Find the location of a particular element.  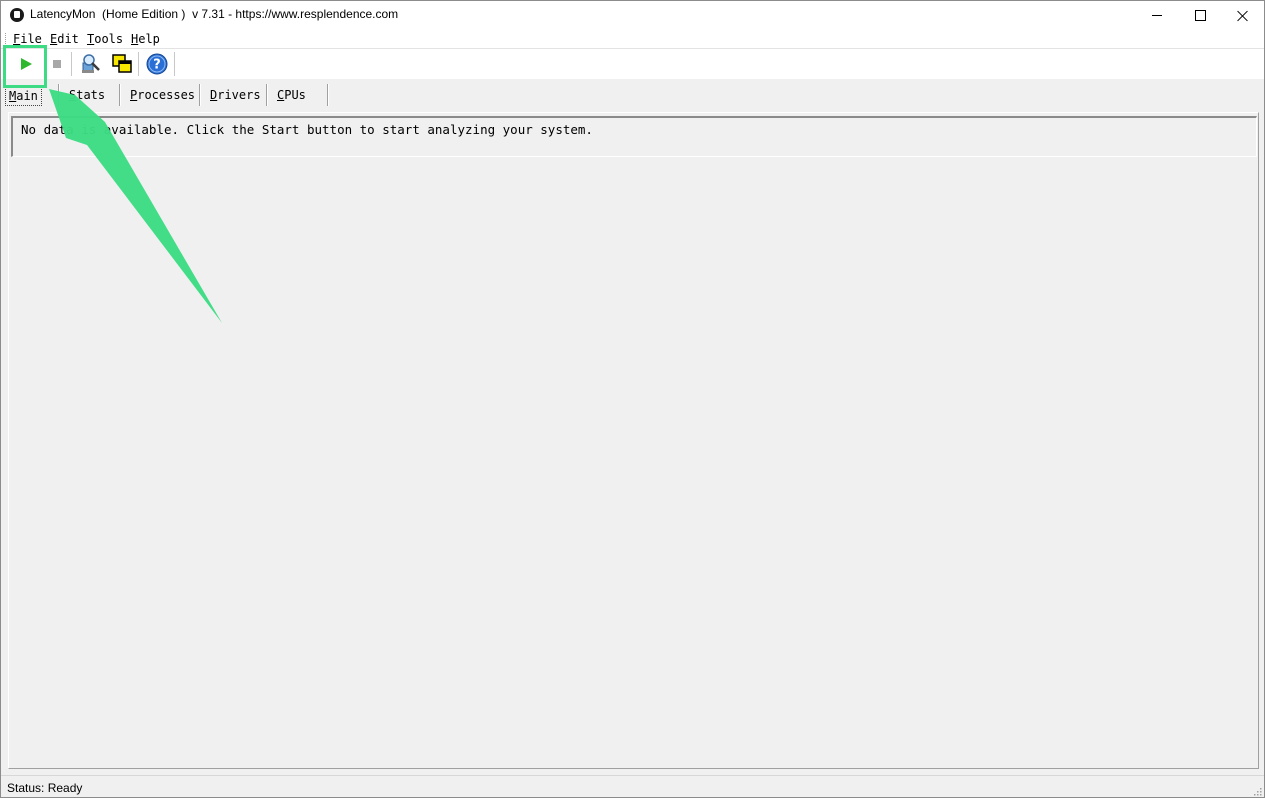

toolbar-separator is located at coordinates (72, 64).